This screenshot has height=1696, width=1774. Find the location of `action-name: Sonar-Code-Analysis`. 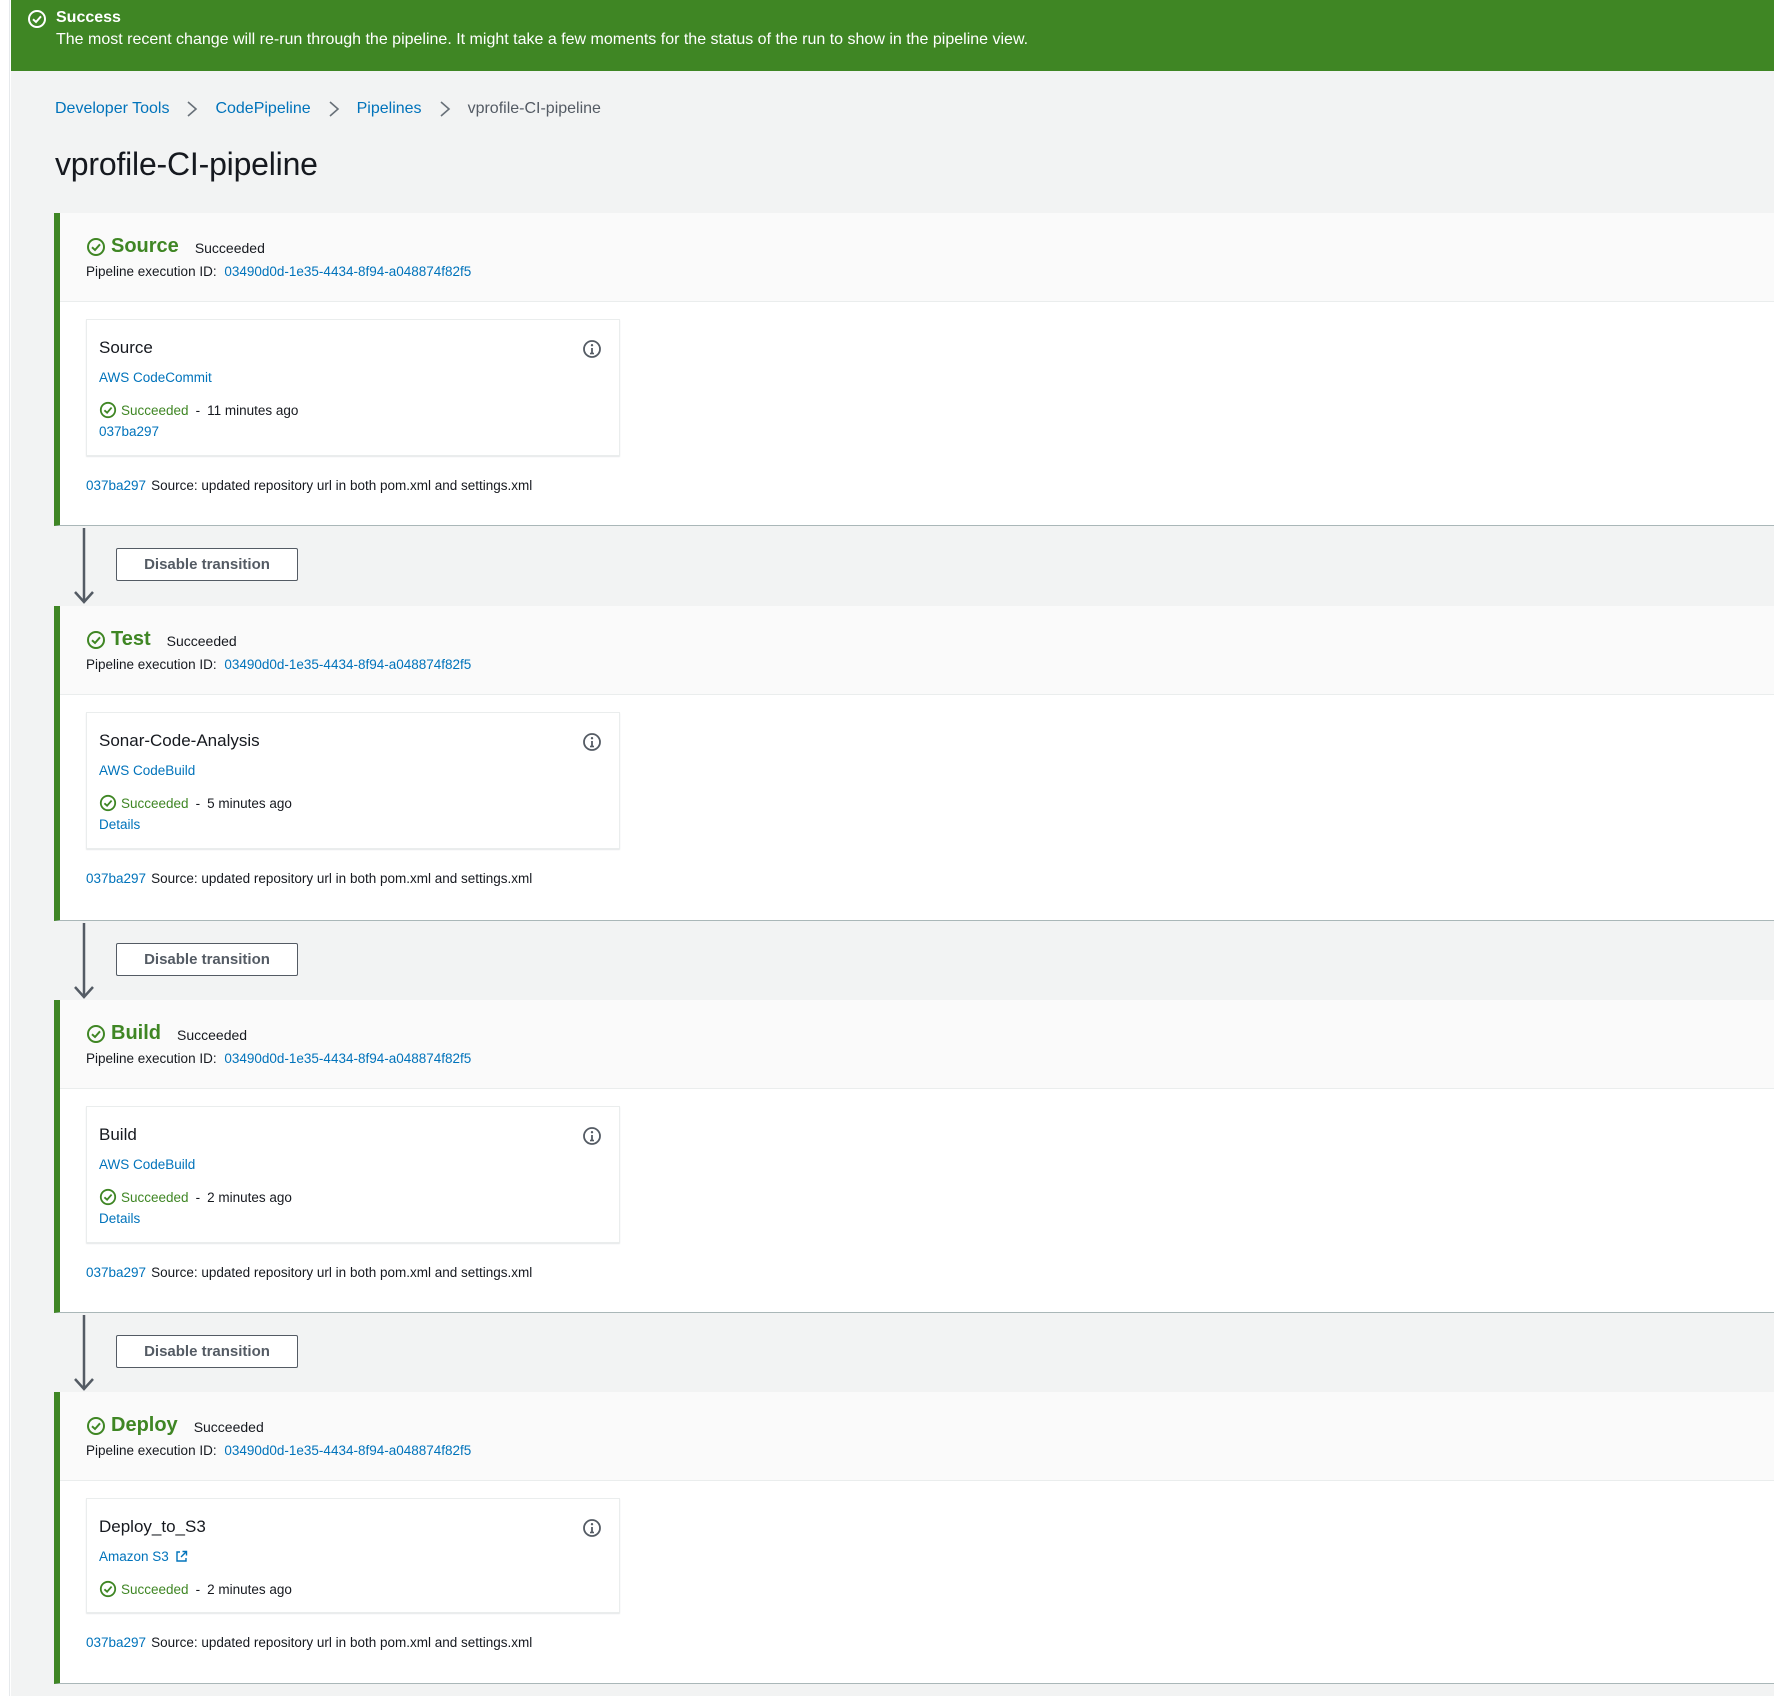

action-name: Sonar-Code-Analysis is located at coordinates (179, 740).